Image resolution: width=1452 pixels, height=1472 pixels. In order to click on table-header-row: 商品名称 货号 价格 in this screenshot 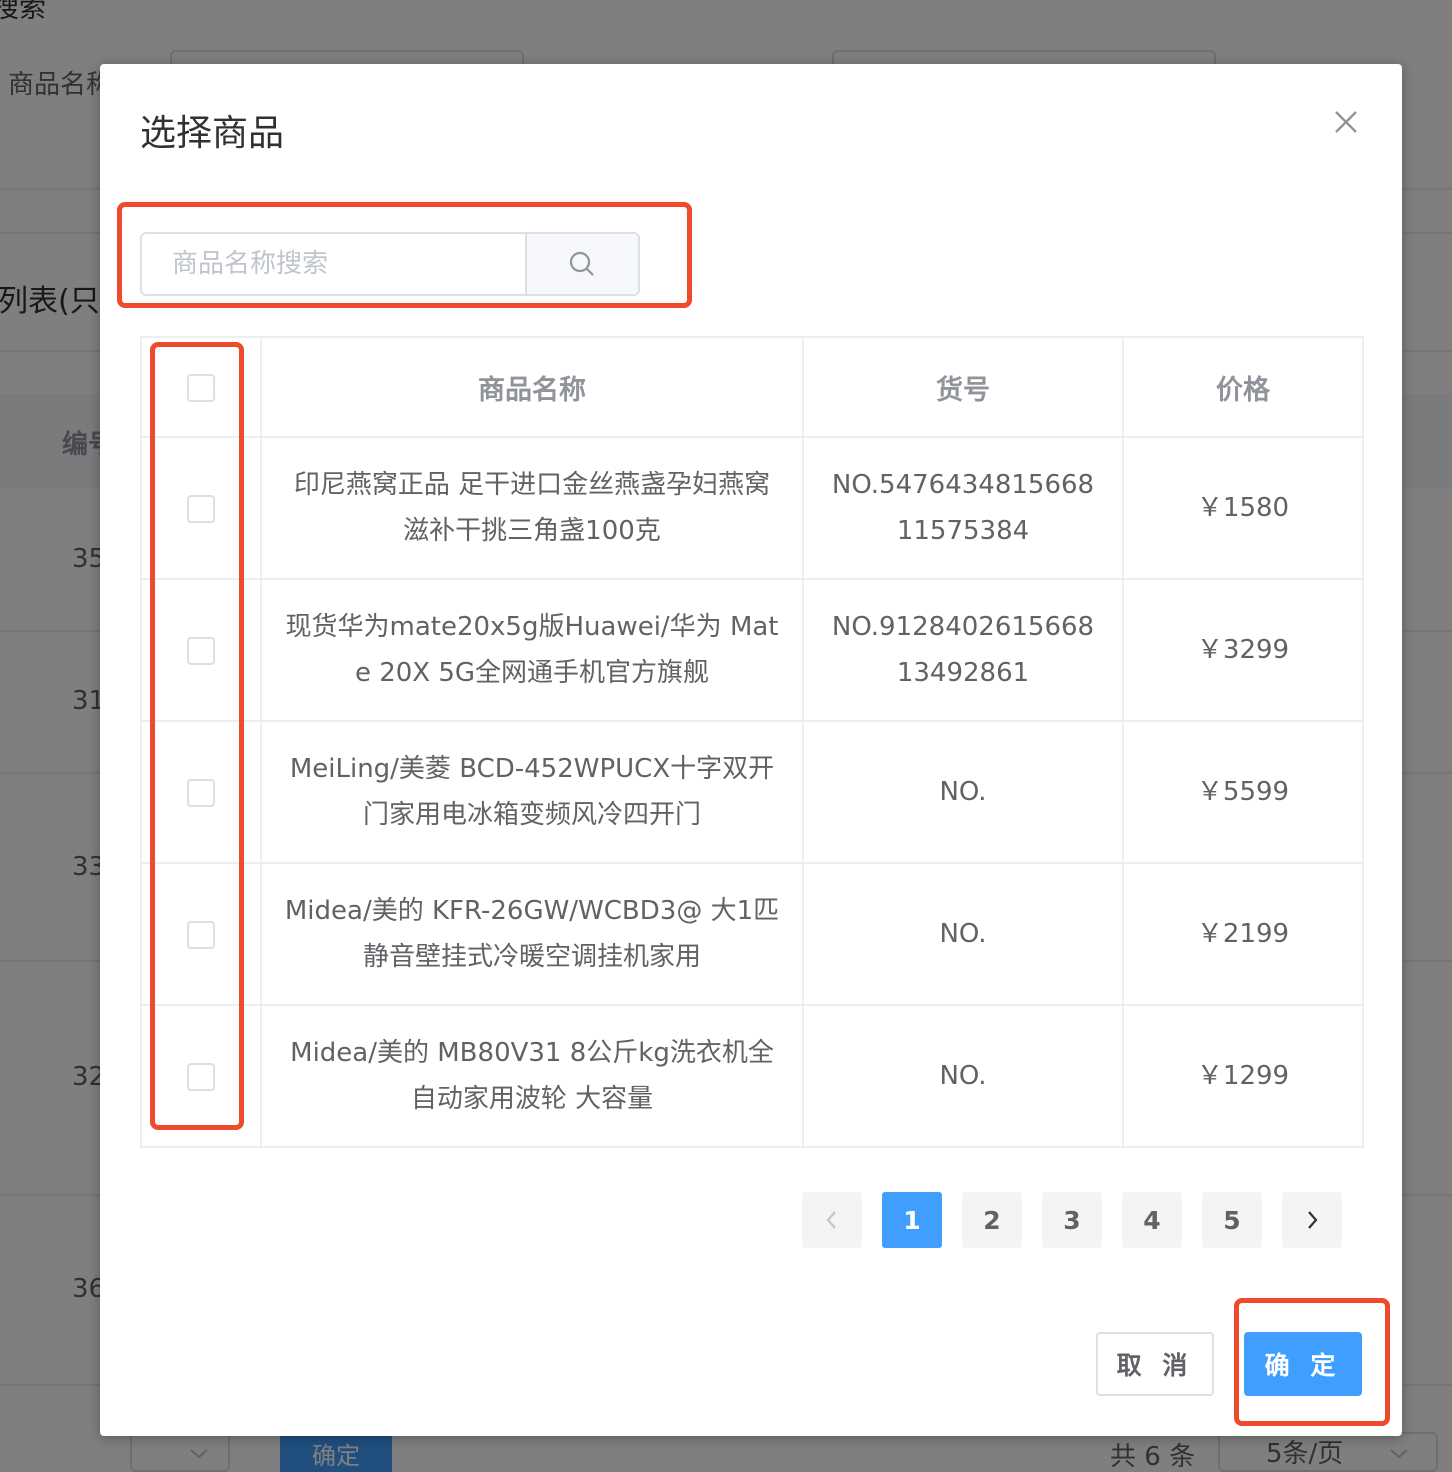, I will do `click(752, 387)`.